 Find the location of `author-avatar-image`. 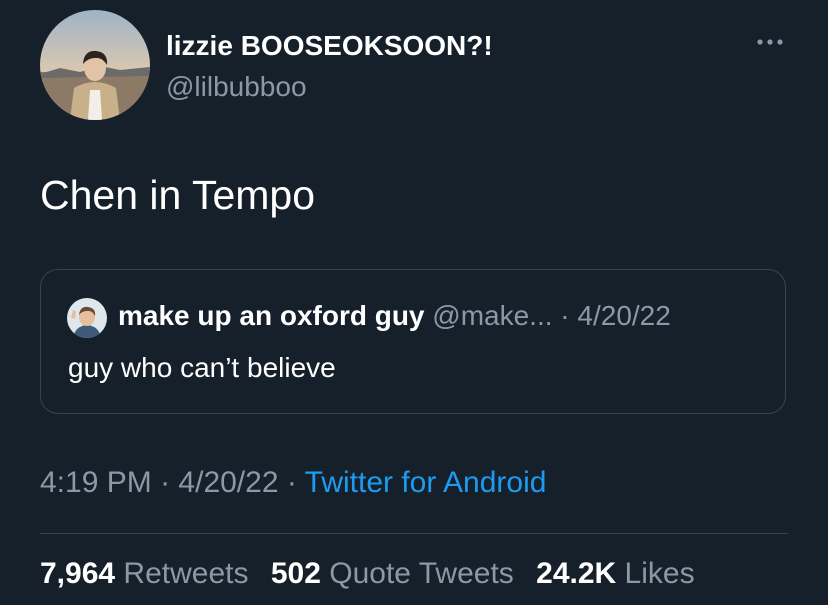

author-avatar-image is located at coordinates (95, 65).